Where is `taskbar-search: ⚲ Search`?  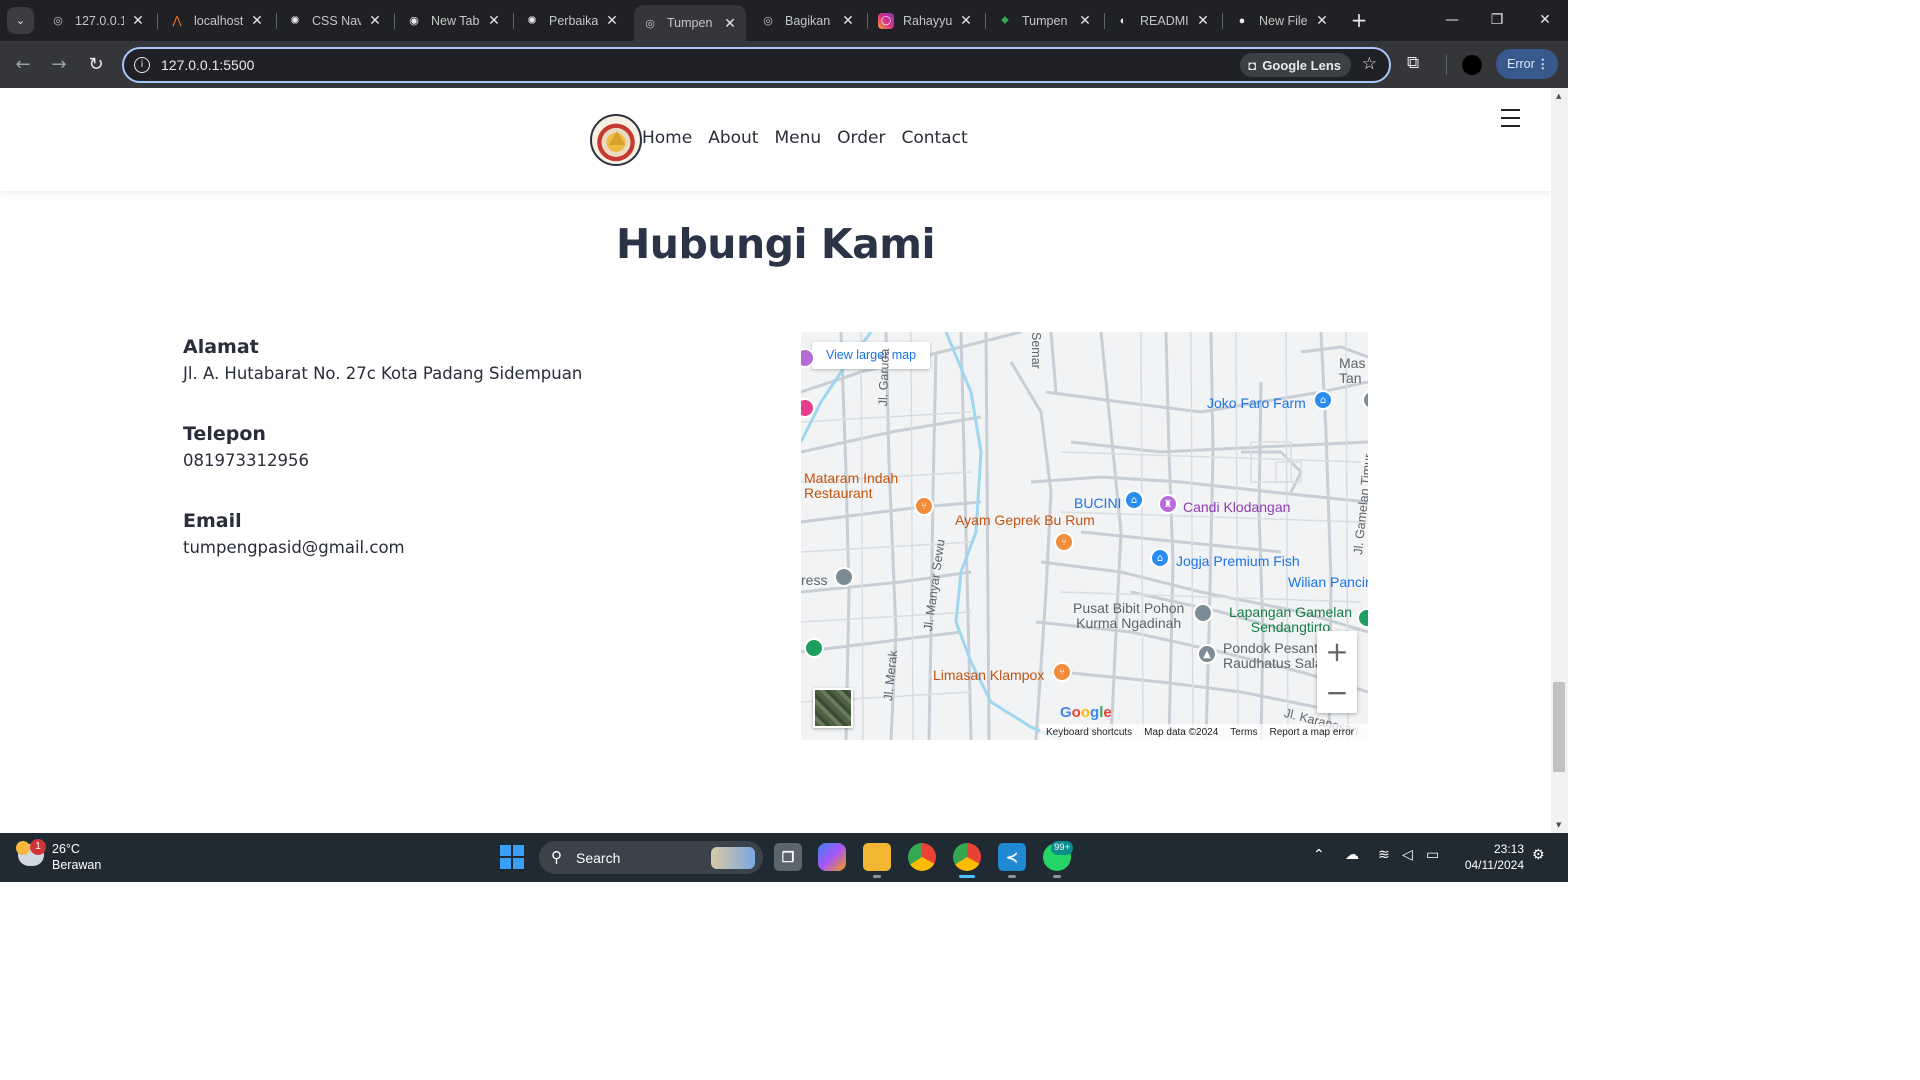 taskbar-search: ⚲ Search is located at coordinates (651, 857).